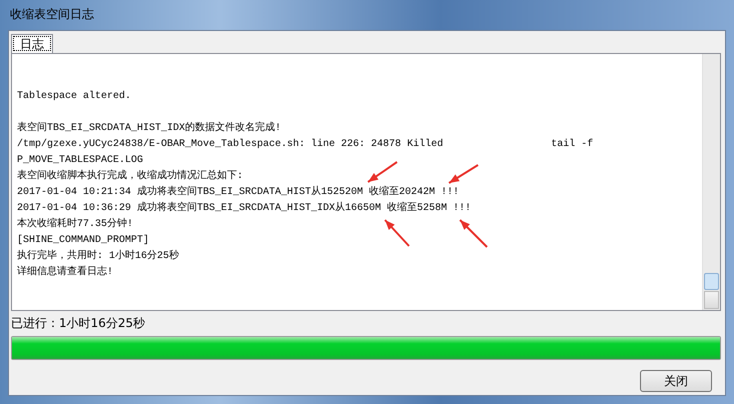 This screenshot has width=734, height=404. What do you see at coordinates (98, 256) in the screenshot?
I see `log-line: 执行完毕，共用时: 1小时16分25秒` at bounding box center [98, 256].